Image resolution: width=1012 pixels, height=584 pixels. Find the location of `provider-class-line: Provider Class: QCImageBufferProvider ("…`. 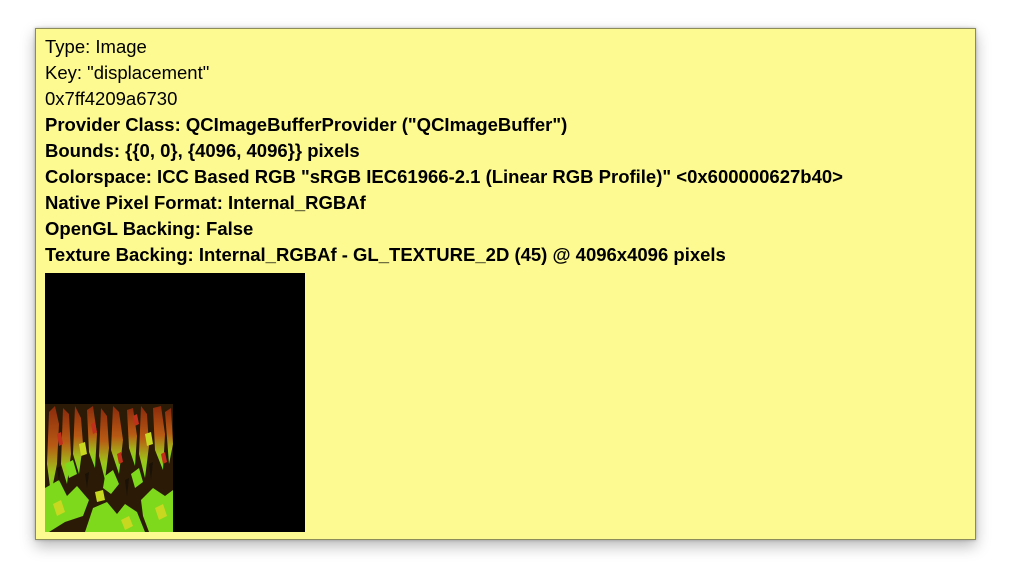

provider-class-line: Provider Class: QCImageBufferProvider ("… is located at coordinates (306, 124).